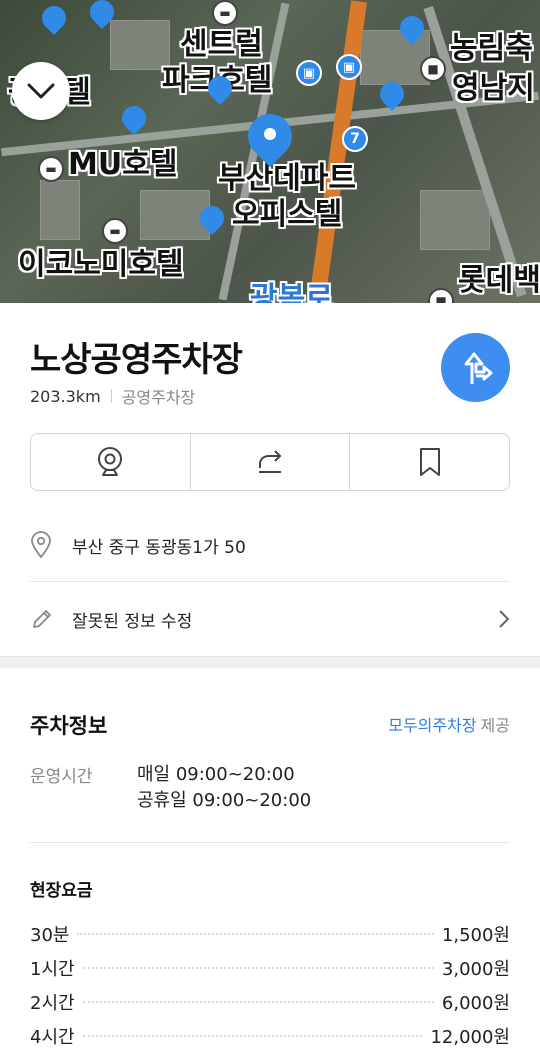 This screenshot has height=1056, width=540. Describe the element at coordinates (499, 280) in the screenshot. I see `map-label: 롯데백` at that location.